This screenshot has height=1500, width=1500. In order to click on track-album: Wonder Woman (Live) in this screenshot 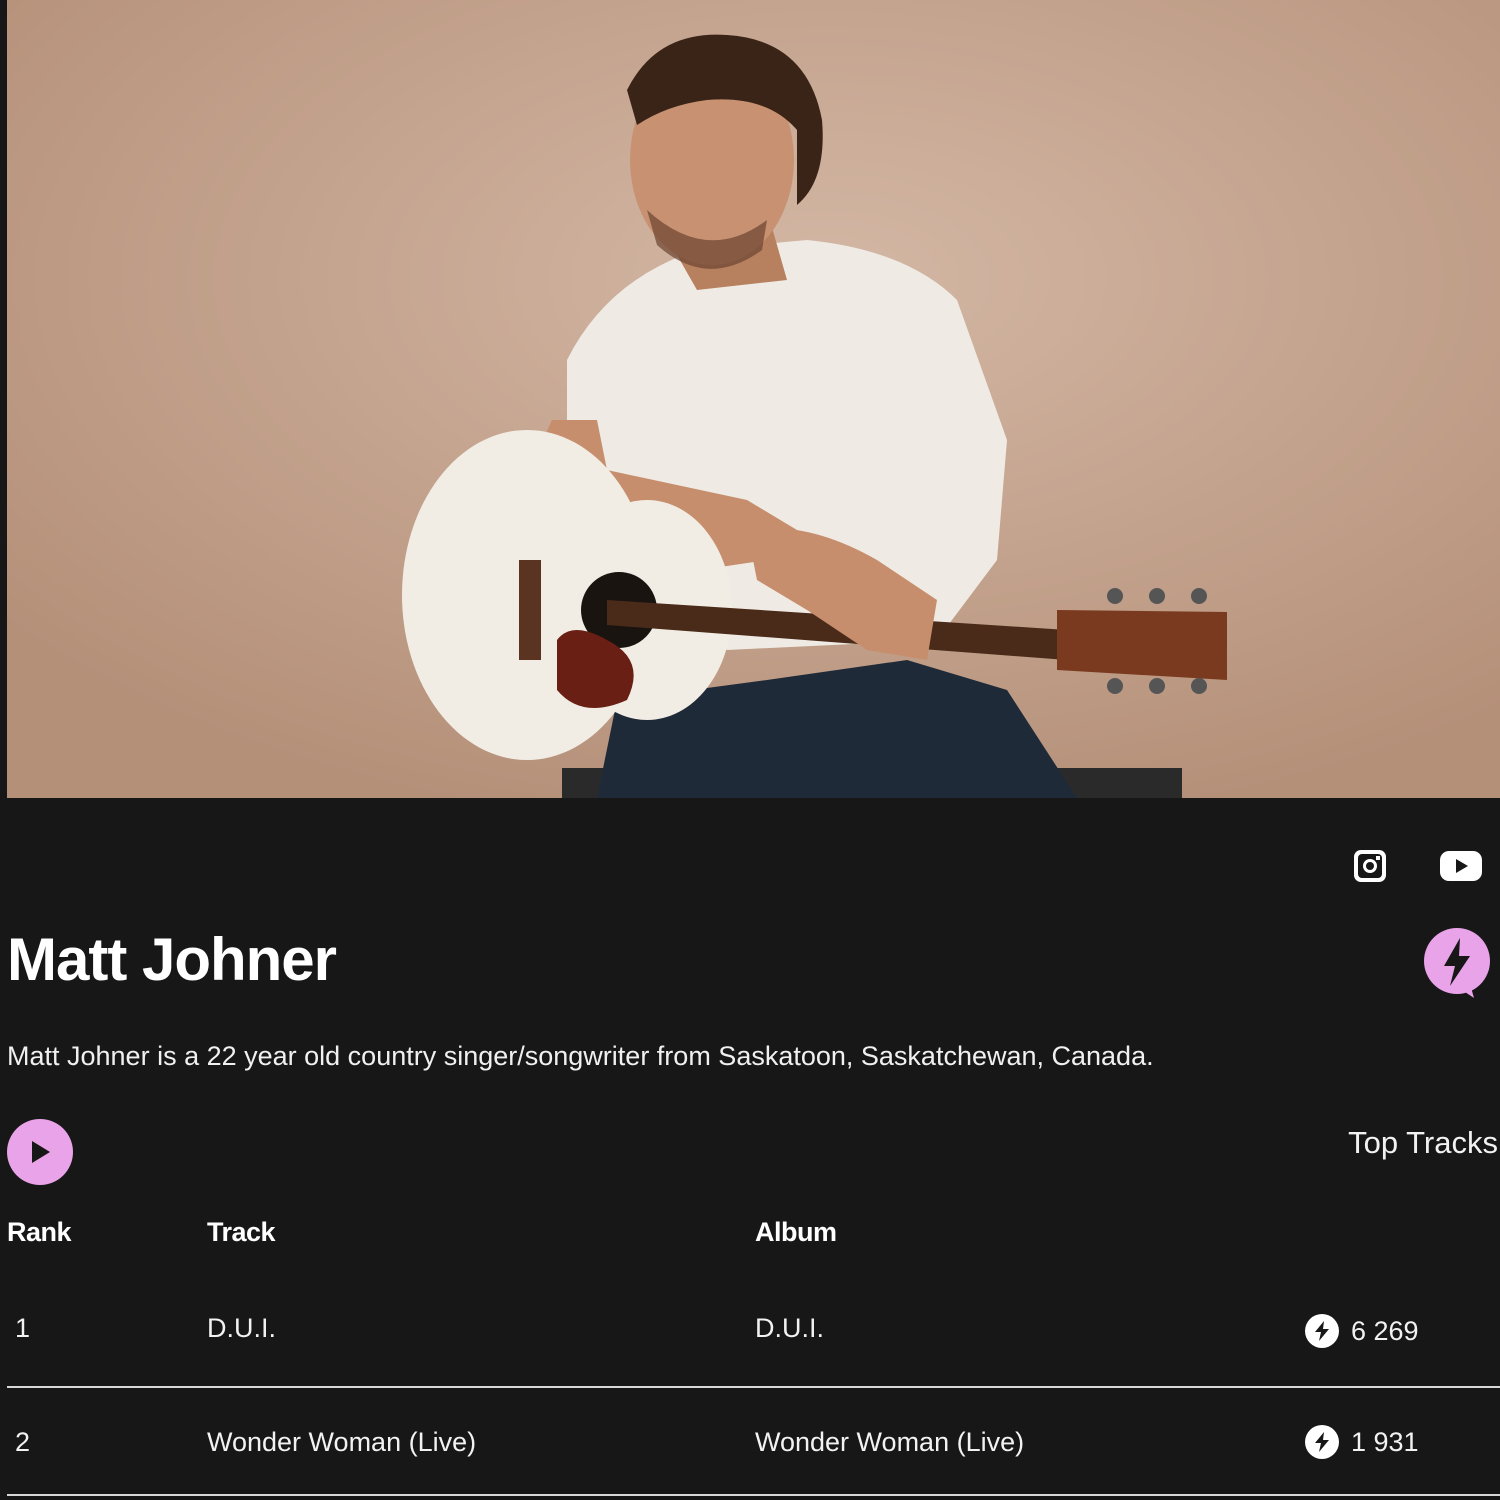, I will do `click(889, 1442)`.